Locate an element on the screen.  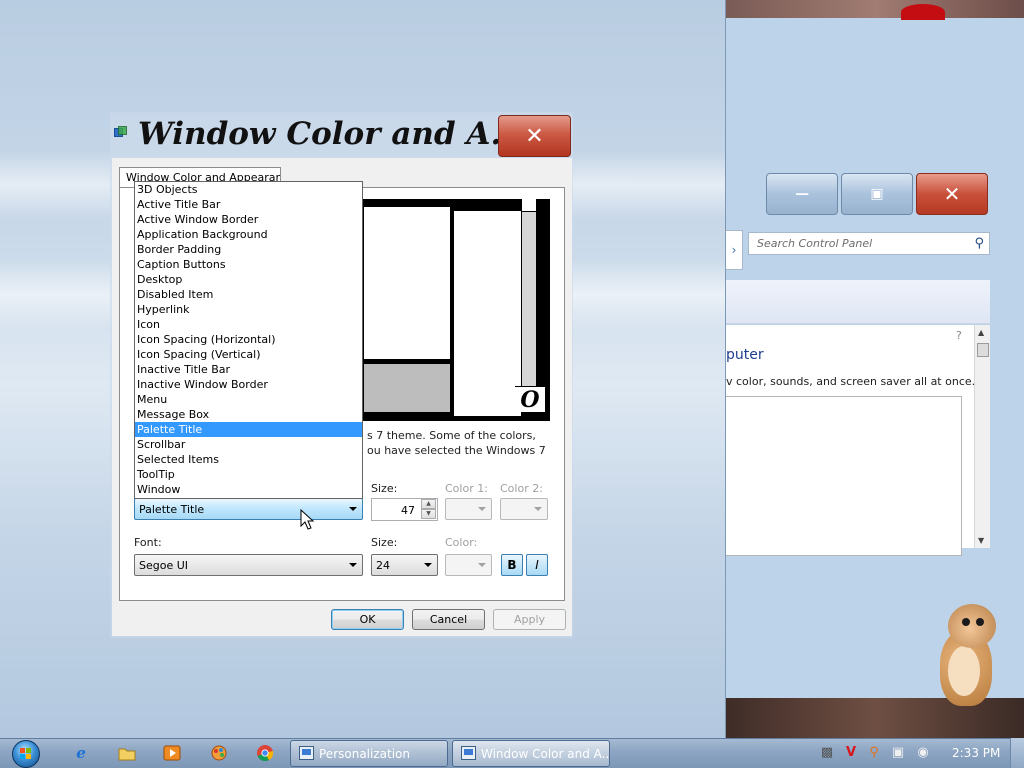
chevron-right-icon: › is located at coordinates (734, 250).